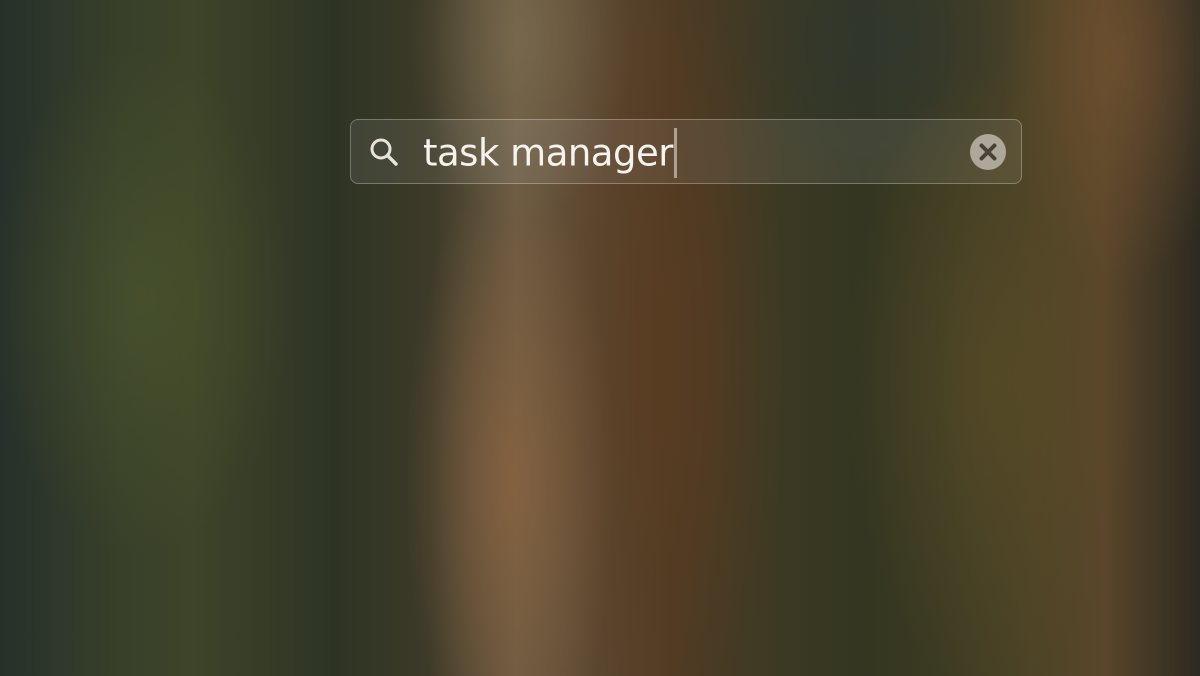  I want to click on search-icon, so click(384, 152).